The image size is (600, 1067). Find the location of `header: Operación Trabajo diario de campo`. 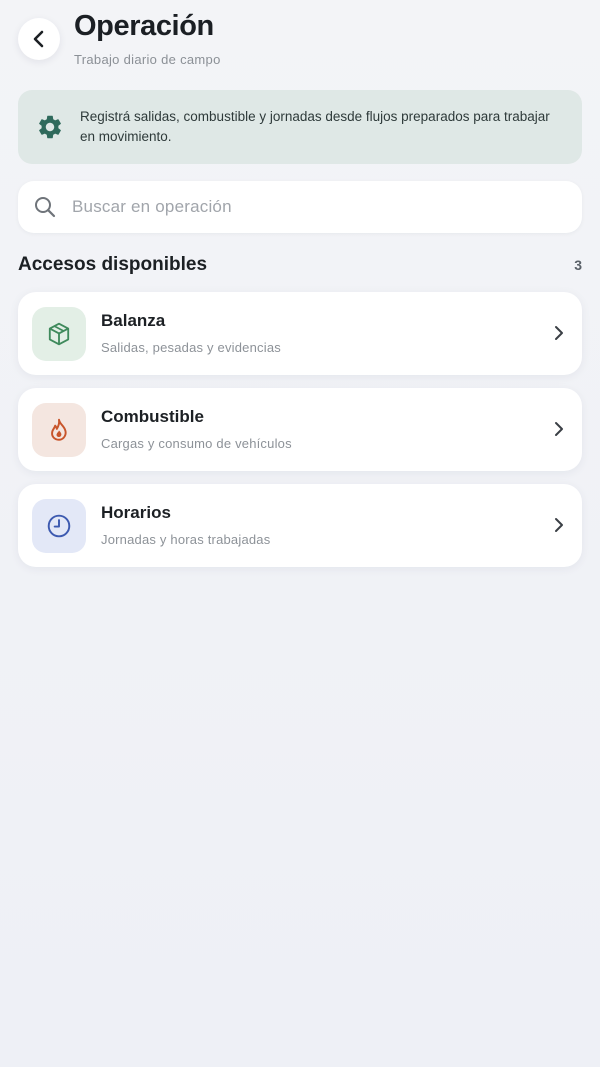

header: Operación Trabajo diario de campo is located at coordinates (300, 43).